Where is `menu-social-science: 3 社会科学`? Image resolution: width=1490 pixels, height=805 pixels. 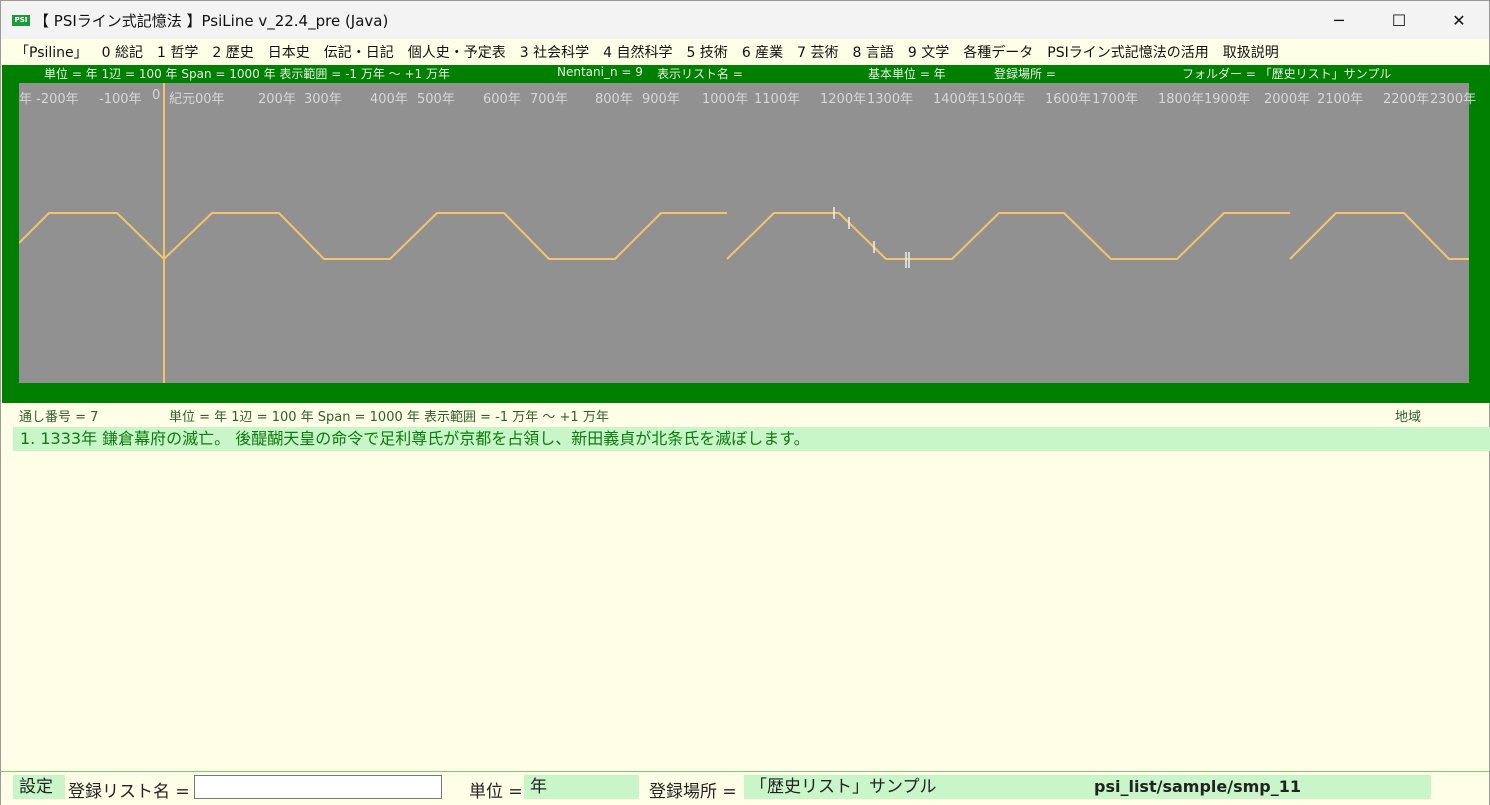 menu-social-science: 3 社会科学 is located at coordinates (554, 52).